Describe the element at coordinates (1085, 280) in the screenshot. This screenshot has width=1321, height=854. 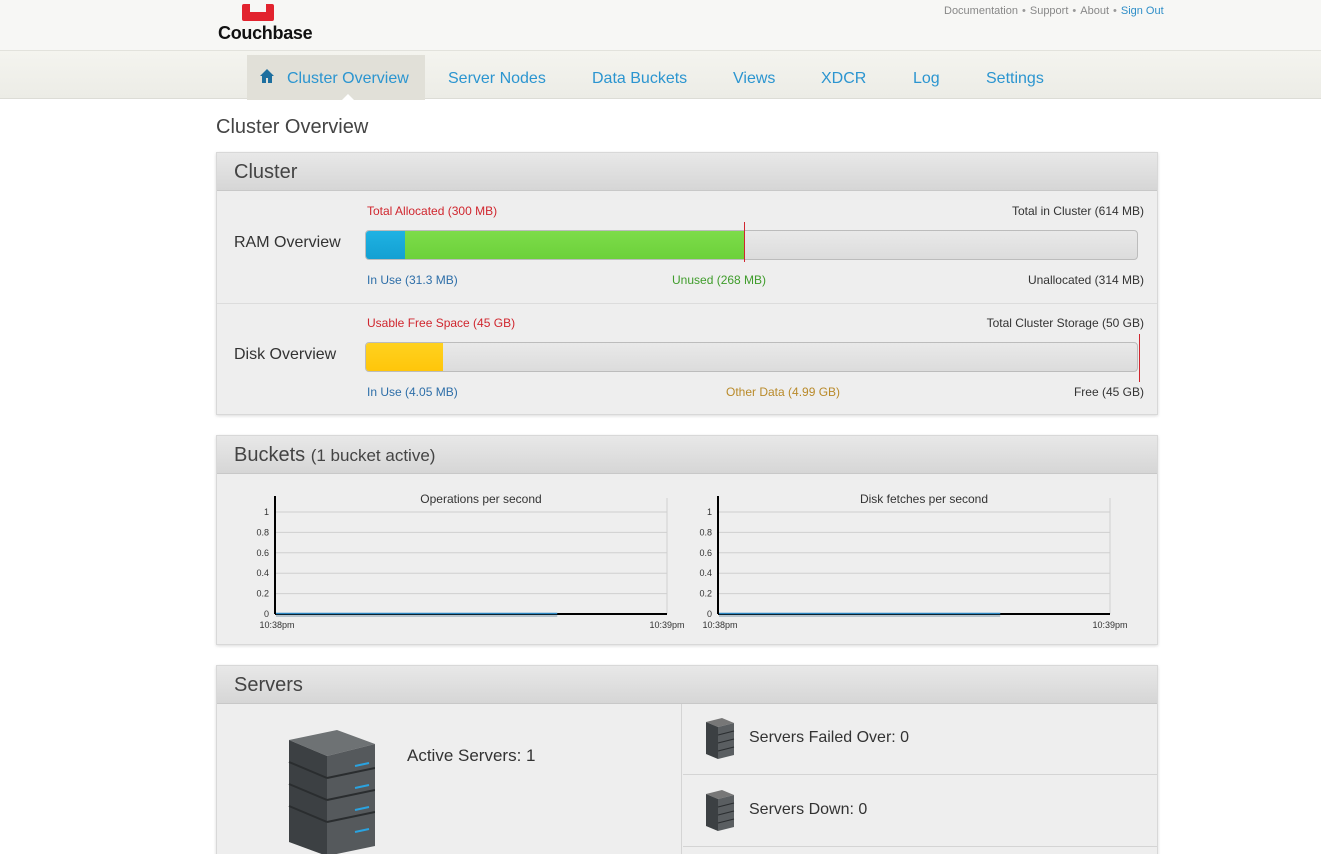
I see `ram-unallocated-label: Unallocated (314 MB)` at that location.